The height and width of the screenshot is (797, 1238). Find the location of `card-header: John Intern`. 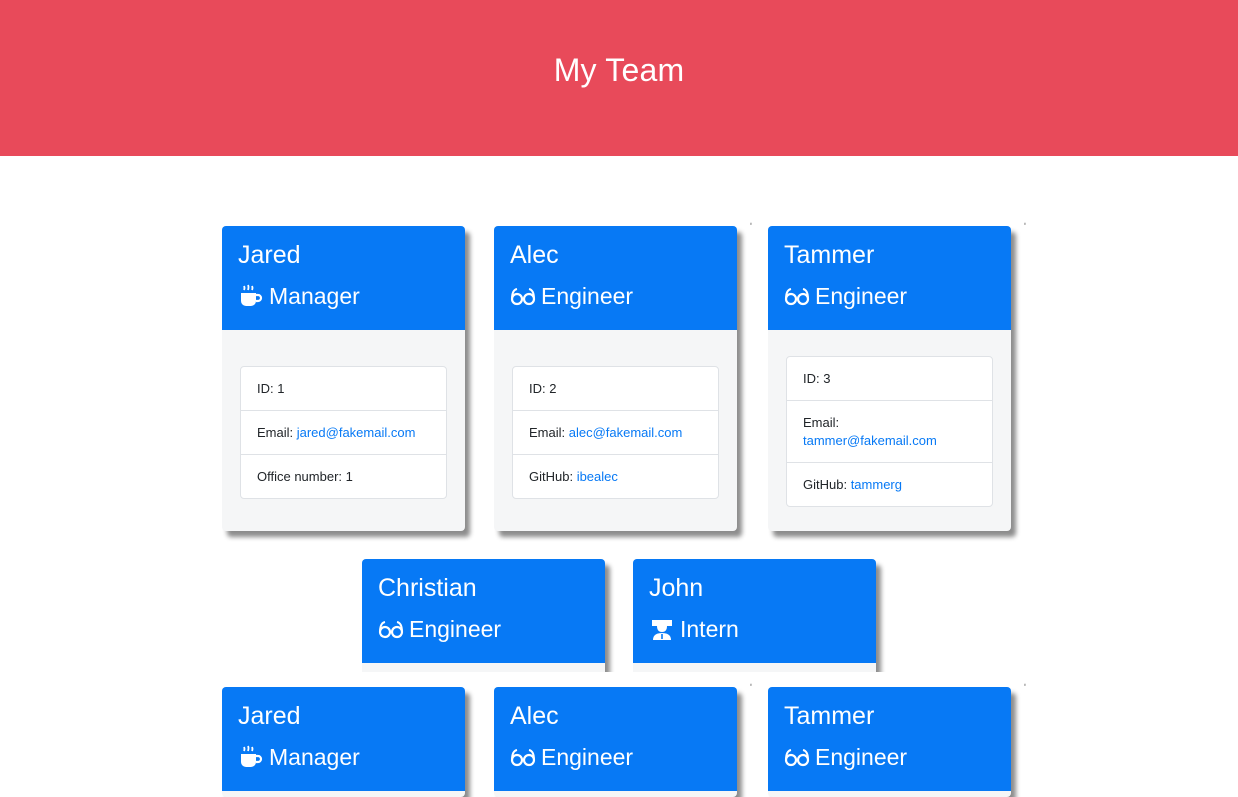

card-header: John Intern is located at coordinates (754, 611).